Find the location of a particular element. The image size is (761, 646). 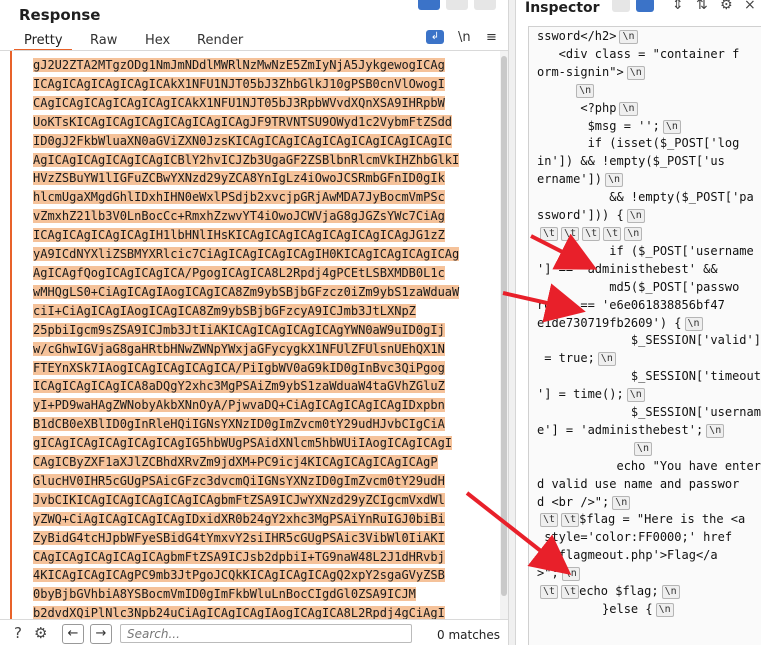

tab-pretty: Pretty is located at coordinates (43, 40).